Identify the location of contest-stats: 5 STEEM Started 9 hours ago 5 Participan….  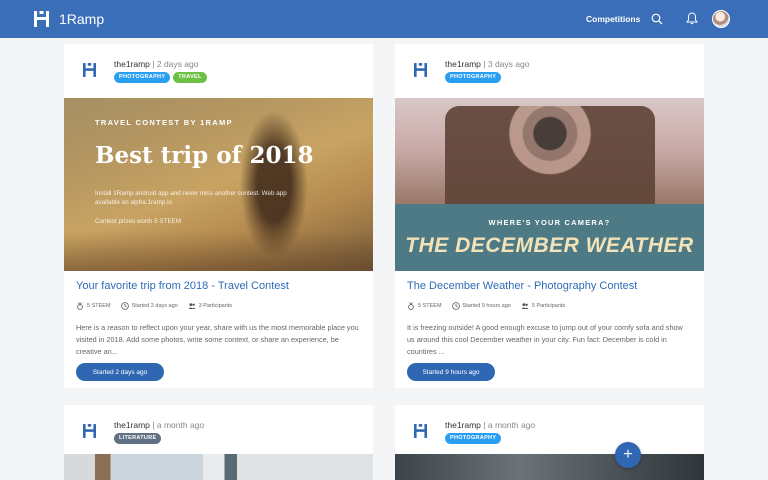
(486, 306).